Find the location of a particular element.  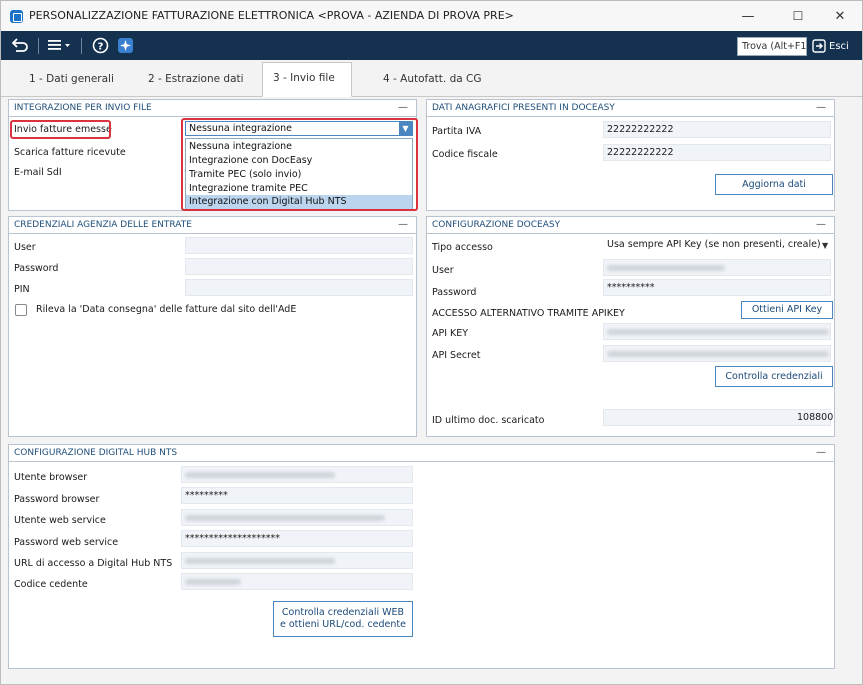

help-icon: ? is located at coordinates (100, 45).